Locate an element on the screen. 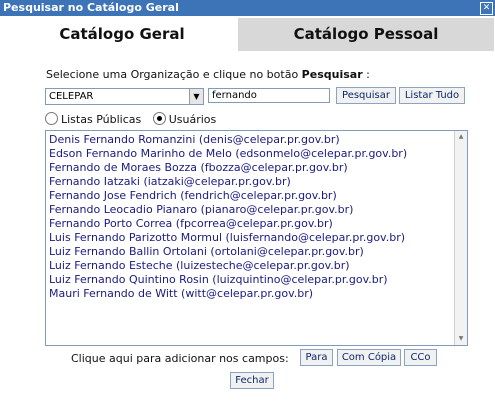  title-bar: Pesquisar no Catálogo Geral ✕ is located at coordinates (247, 8).